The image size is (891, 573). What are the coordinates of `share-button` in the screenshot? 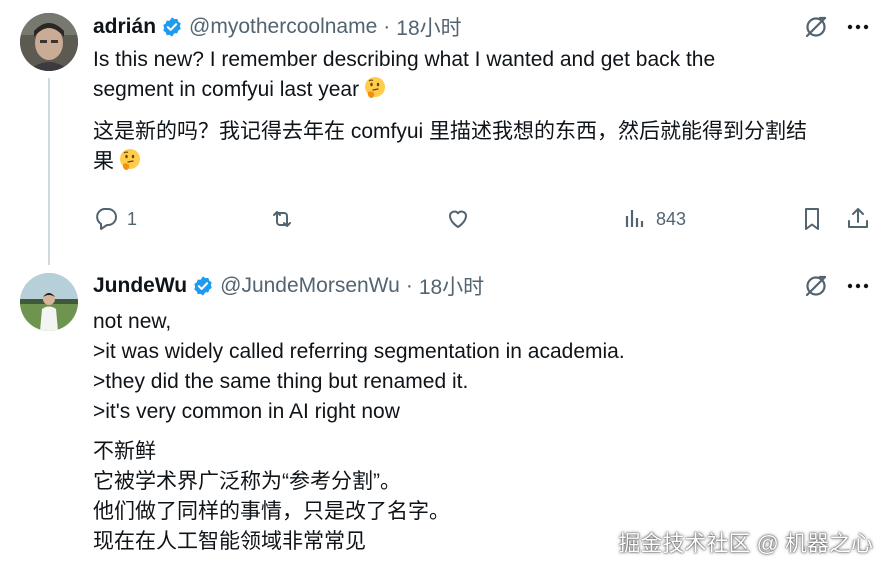 It's located at (858, 219).